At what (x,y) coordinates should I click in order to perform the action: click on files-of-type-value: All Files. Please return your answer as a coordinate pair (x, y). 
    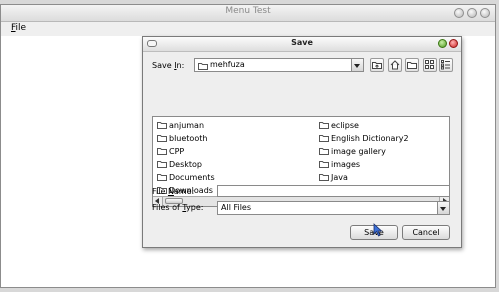
    Looking at the image, I should click on (236, 207).